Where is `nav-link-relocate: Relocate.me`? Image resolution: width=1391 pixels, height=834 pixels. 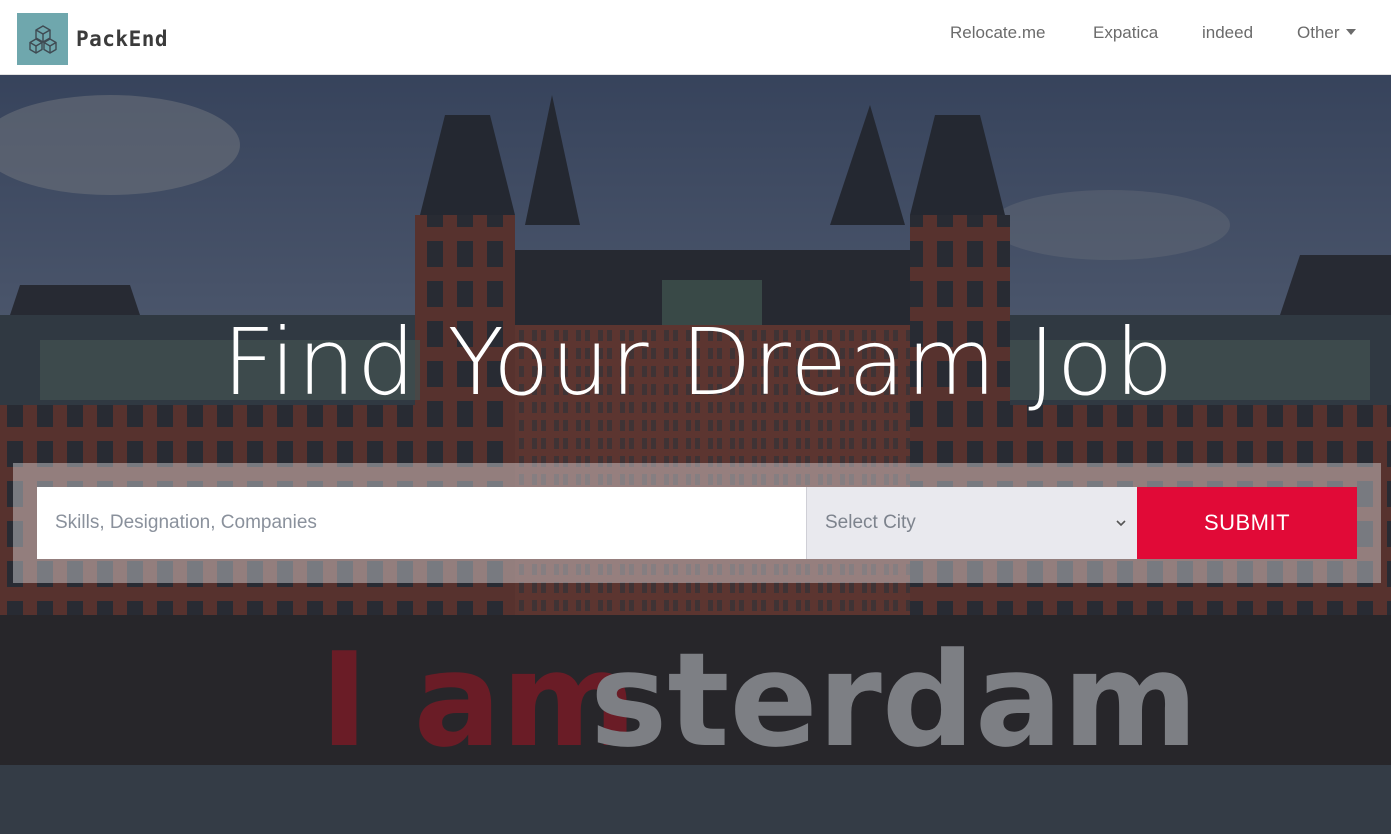
nav-link-relocate: Relocate.me is located at coordinates (997, 33).